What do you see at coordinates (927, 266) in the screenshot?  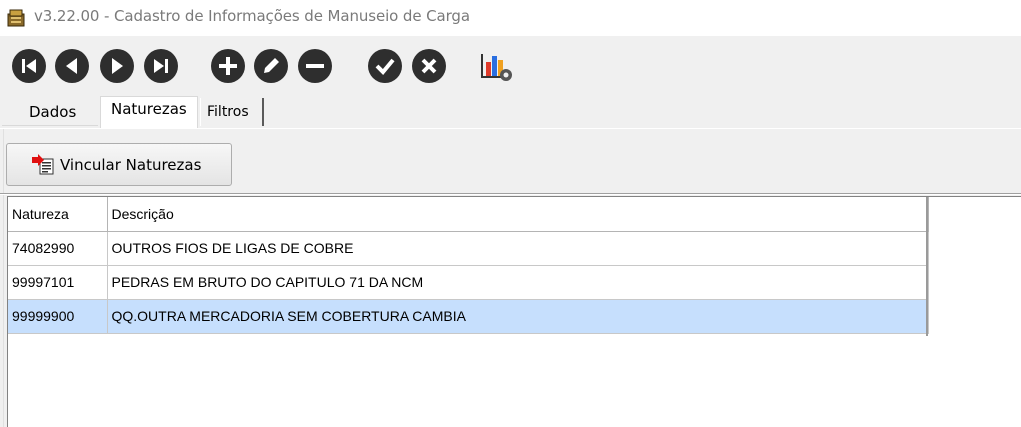 I see `grid-column-edge` at bounding box center [927, 266].